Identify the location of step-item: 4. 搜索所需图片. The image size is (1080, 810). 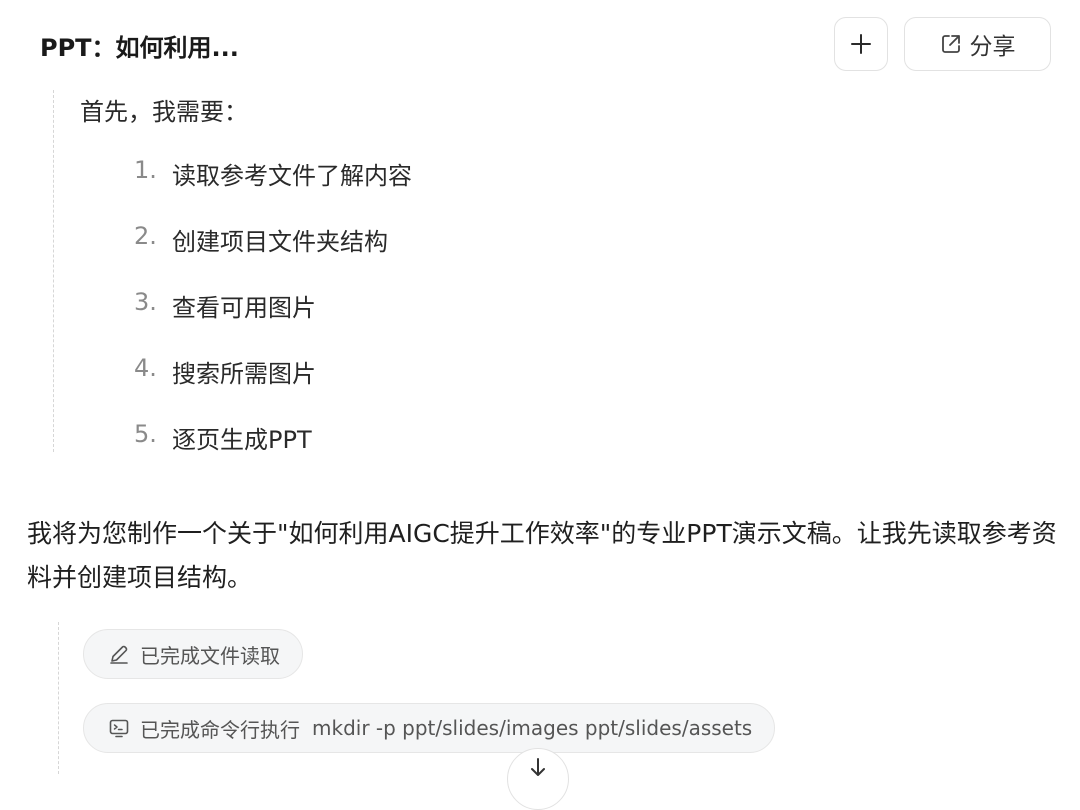
(273, 387).